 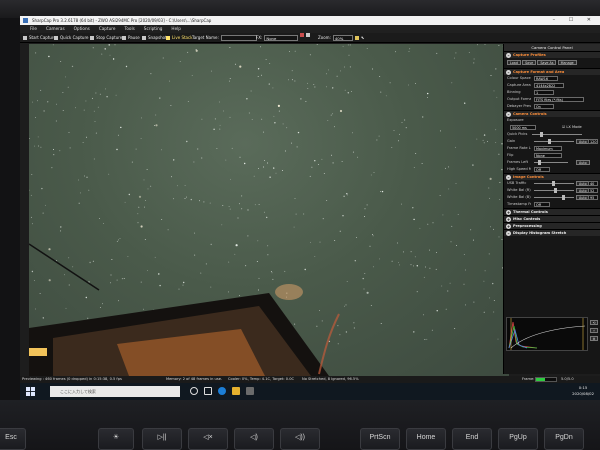 I want to click on zoom-select: 40%, so click(x=342, y=38).